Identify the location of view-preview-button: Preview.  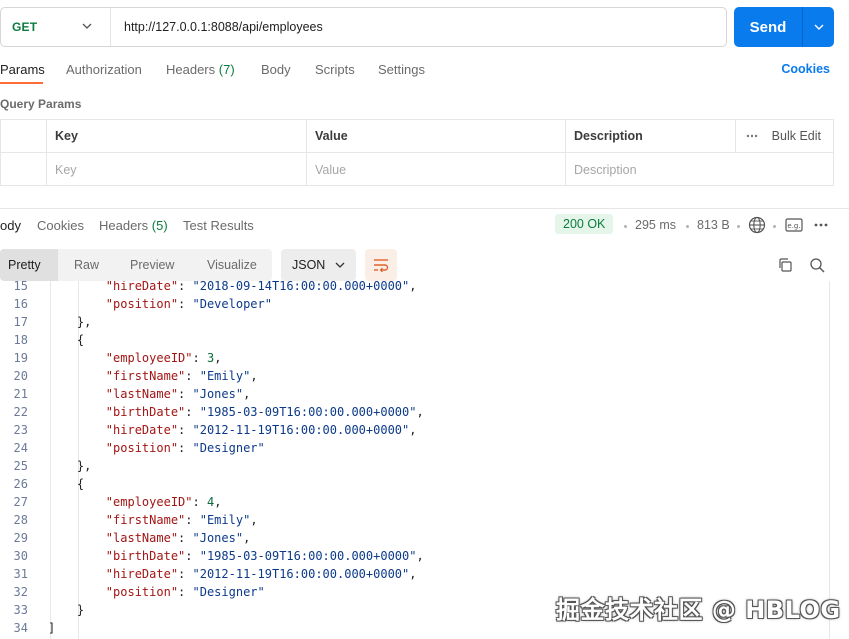
(152, 265).